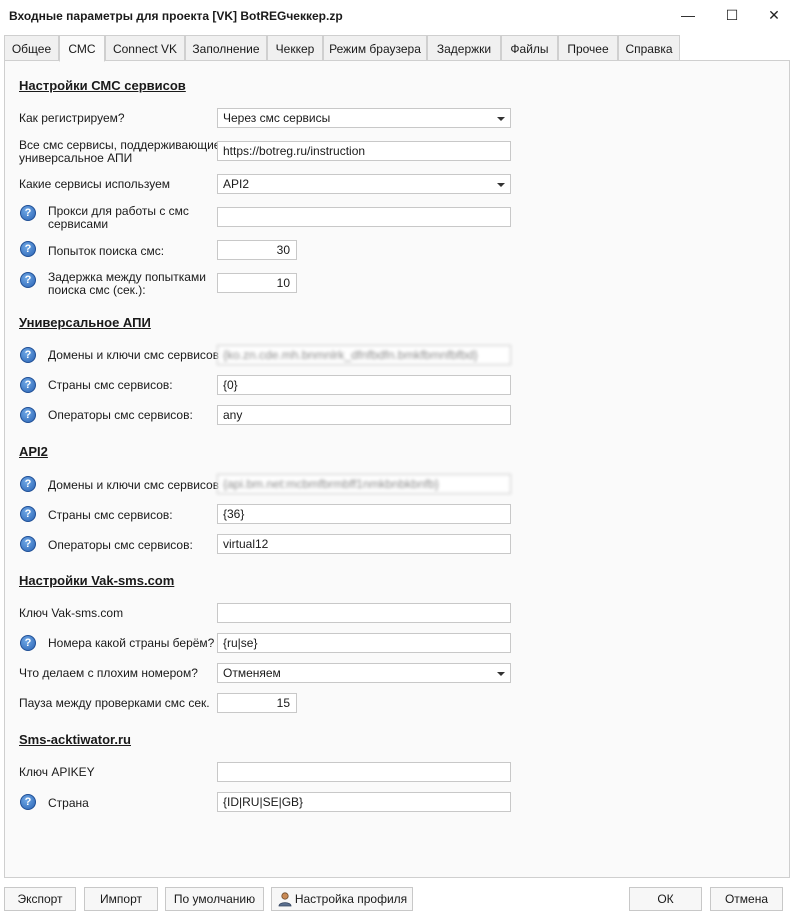  What do you see at coordinates (71, 613) in the screenshot?
I see `vak-key-label: Ключ Vak-sms.com` at bounding box center [71, 613].